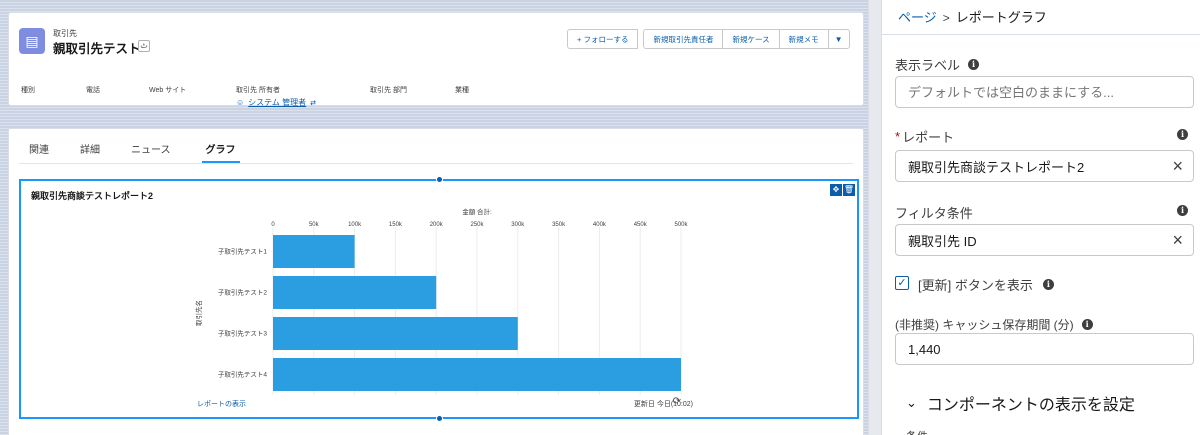 Image resolution: width=1200 pixels, height=435 pixels. I want to click on filter-field-label: フィルタ条件, so click(934, 212).